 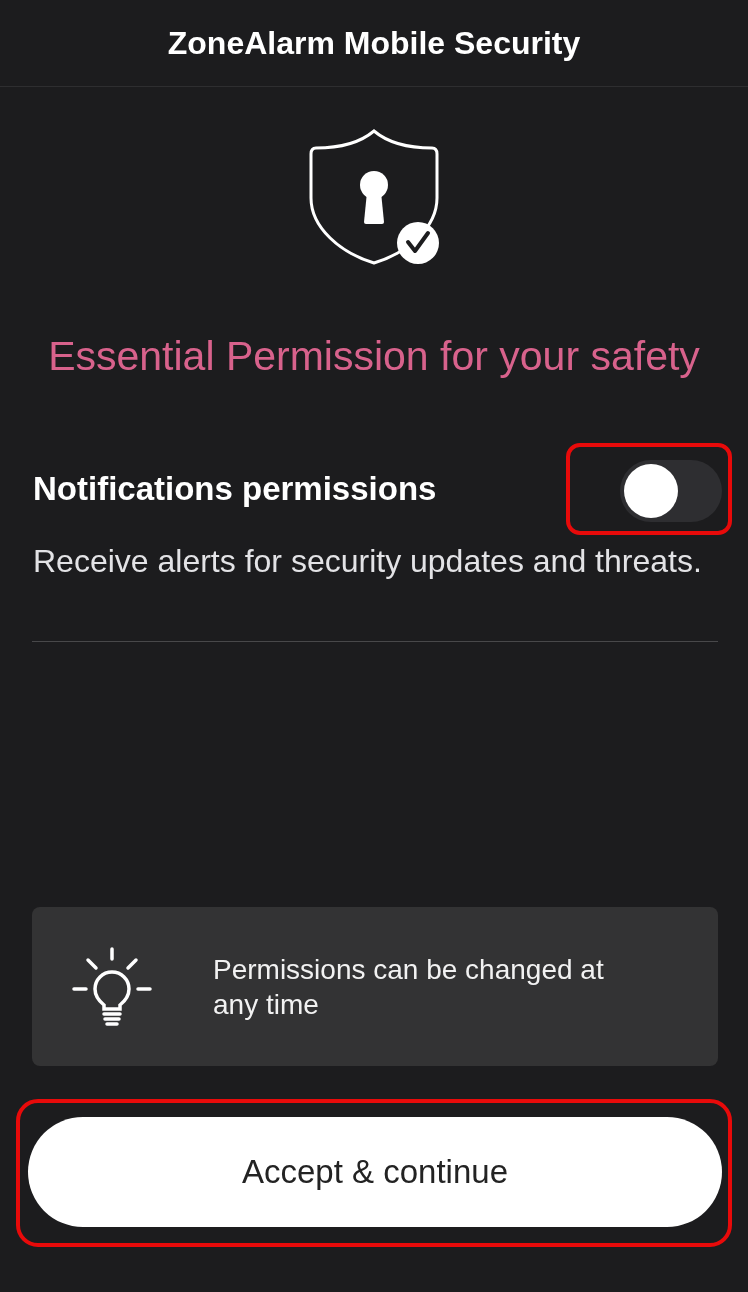 I want to click on app-title: ZoneAlarm Mobile Security, so click(x=374, y=43).